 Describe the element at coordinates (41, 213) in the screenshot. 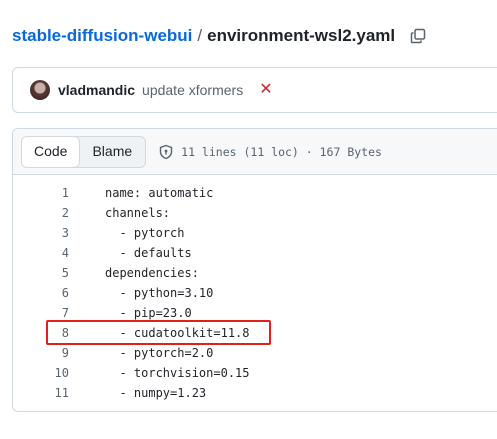

I see `line-number: 2` at that location.